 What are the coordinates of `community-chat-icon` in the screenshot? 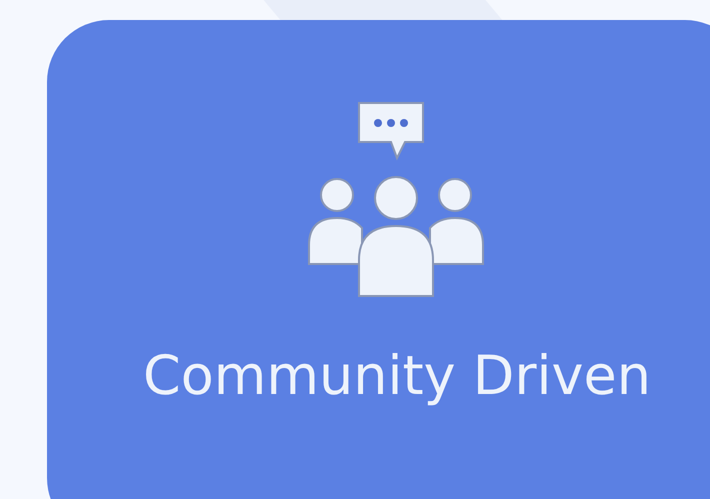 It's located at (397, 200).